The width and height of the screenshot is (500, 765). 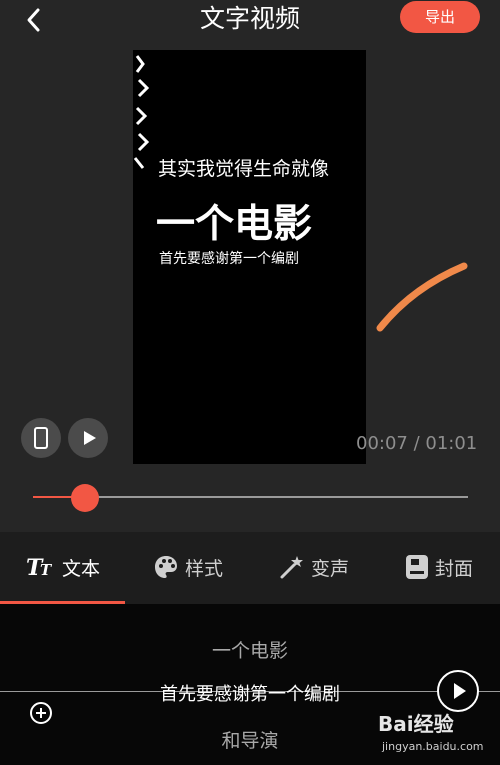 I want to click on cover-icon, so click(x=417, y=567).